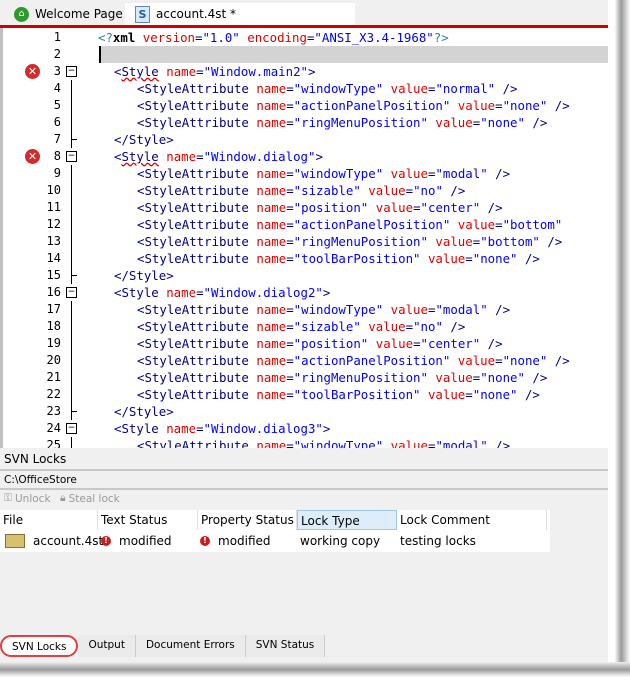 The image size is (630, 677). Describe the element at coordinates (285, 646) in the screenshot. I see `tab-svn-status: SVN Status` at that location.